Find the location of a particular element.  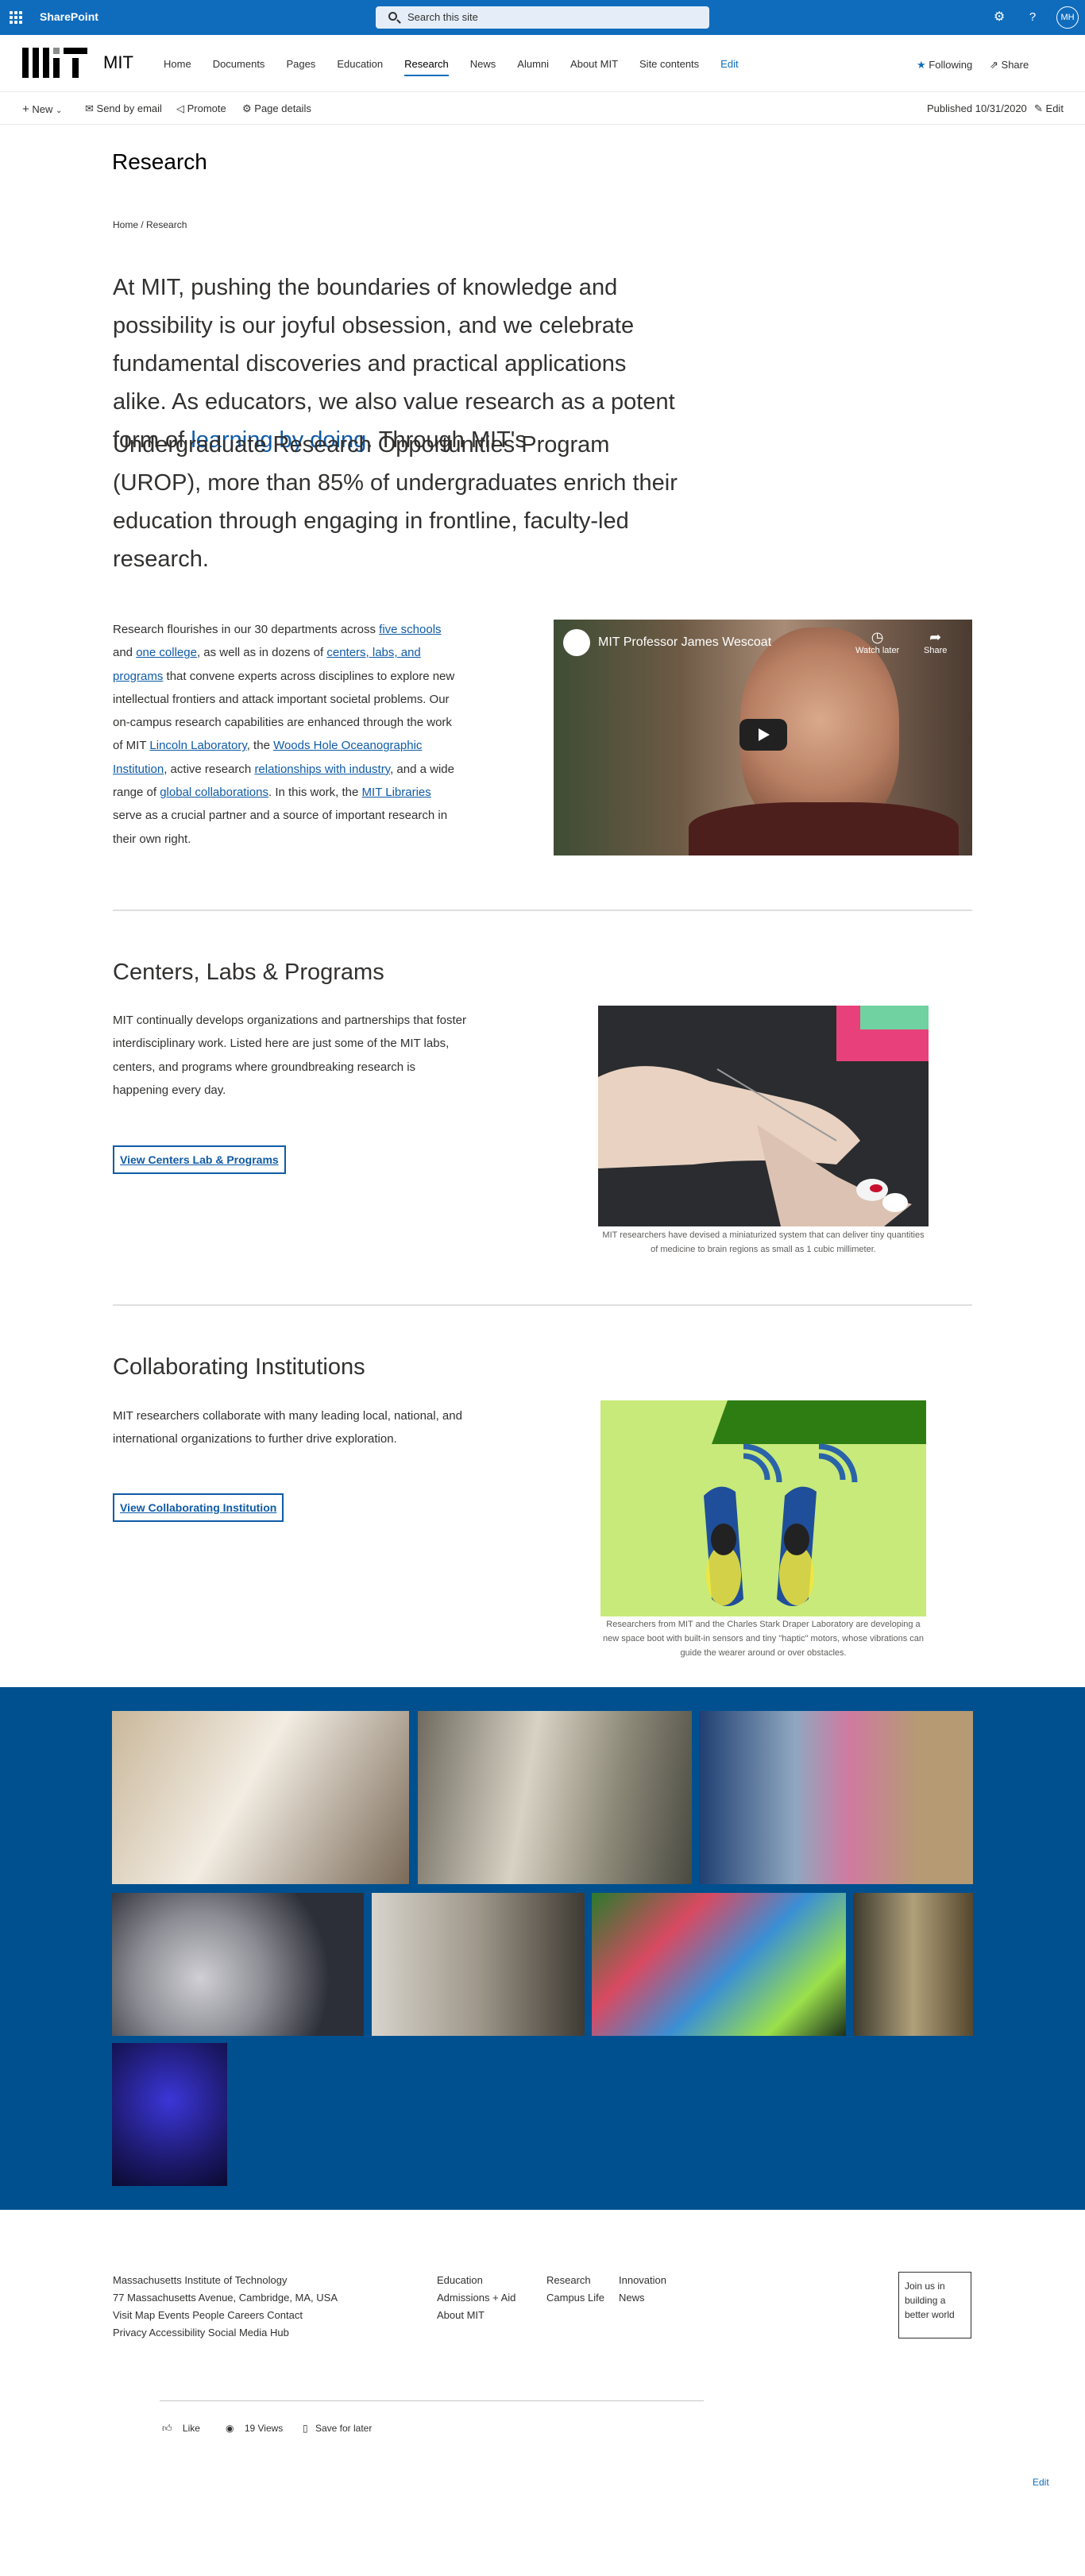

nav-education: Education is located at coordinates (360, 64).